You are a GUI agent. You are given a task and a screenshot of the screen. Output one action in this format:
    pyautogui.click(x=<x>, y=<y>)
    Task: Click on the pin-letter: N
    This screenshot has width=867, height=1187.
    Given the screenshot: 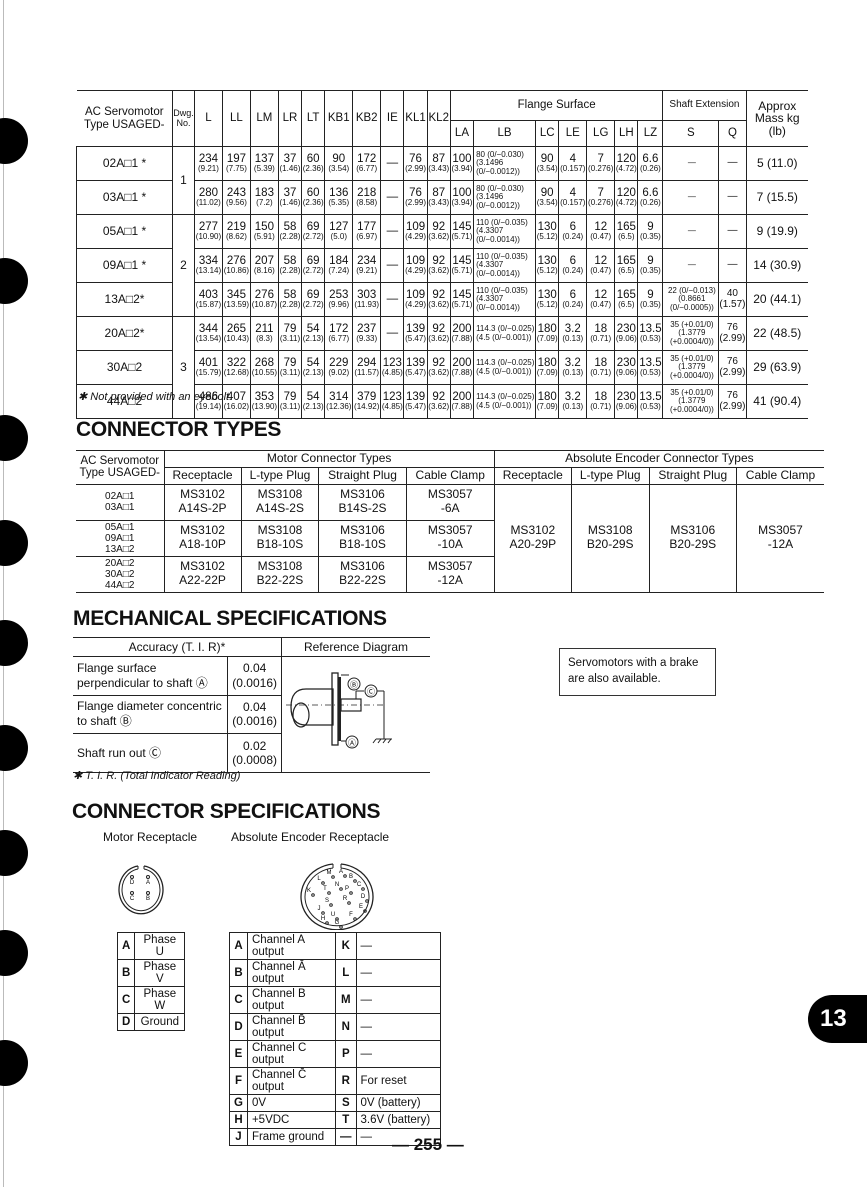 What is the action you would take?
    pyautogui.click(x=346, y=1027)
    